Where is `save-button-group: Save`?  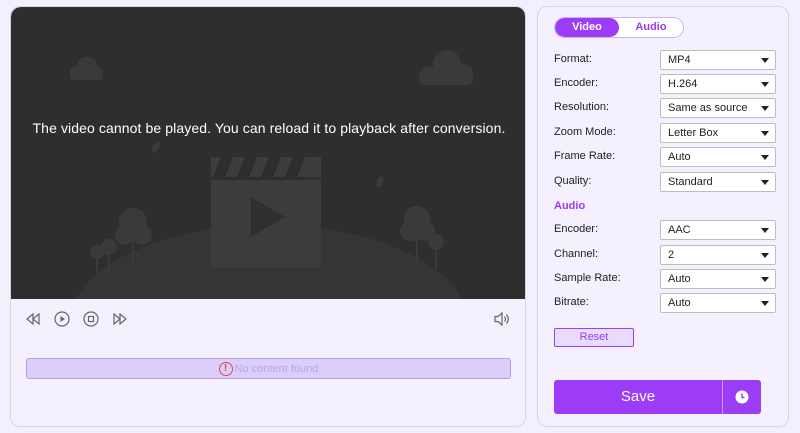 save-button-group: Save is located at coordinates (657, 397).